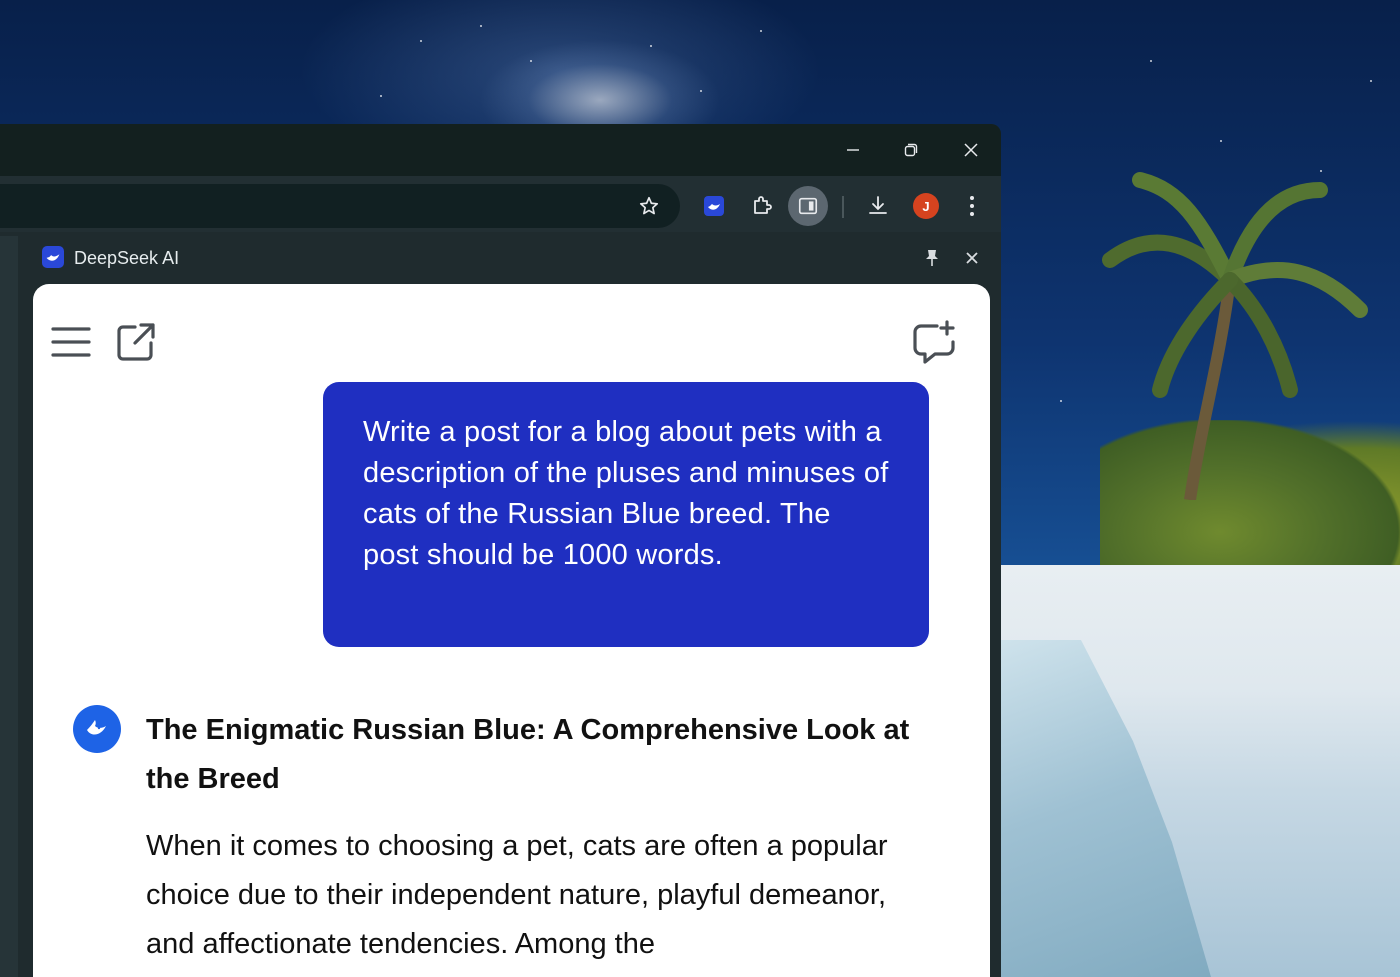 The image size is (1400, 977). I want to click on close-panel-button, so click(972, 258).